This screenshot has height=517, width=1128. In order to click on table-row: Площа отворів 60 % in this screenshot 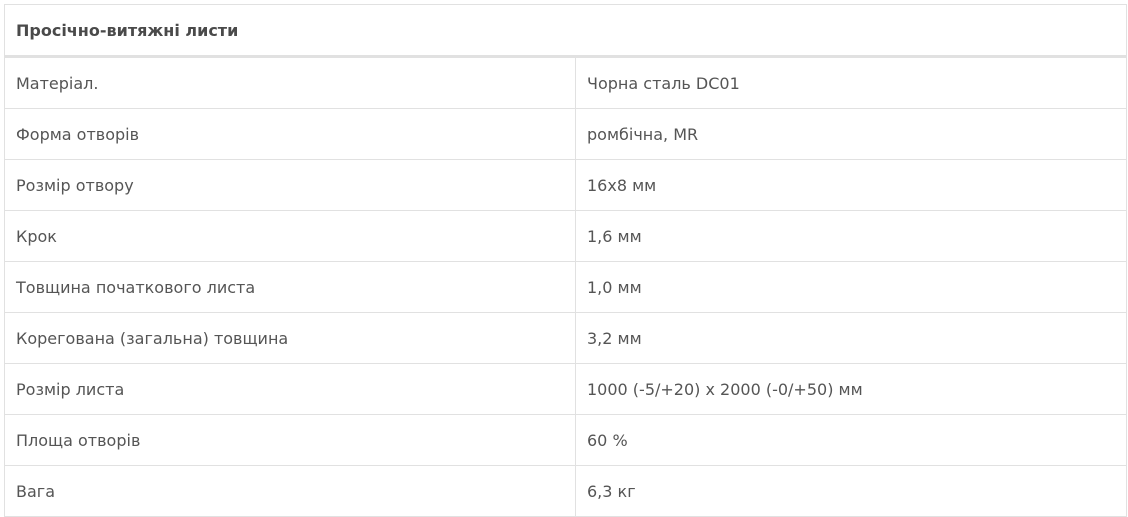, I will do `click(566, 440)`.